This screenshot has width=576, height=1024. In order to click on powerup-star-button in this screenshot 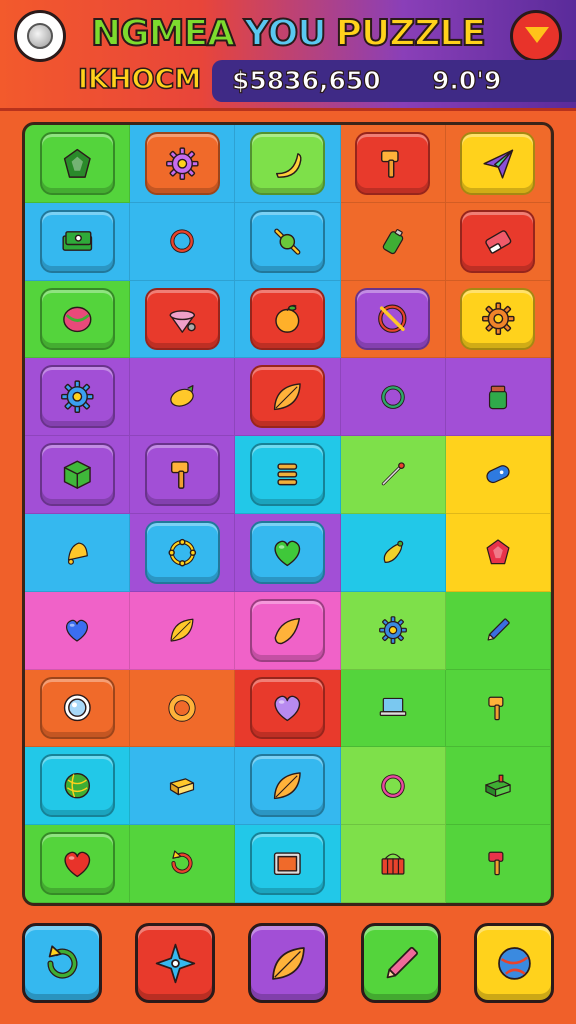, I will do `click(175, 963)`.